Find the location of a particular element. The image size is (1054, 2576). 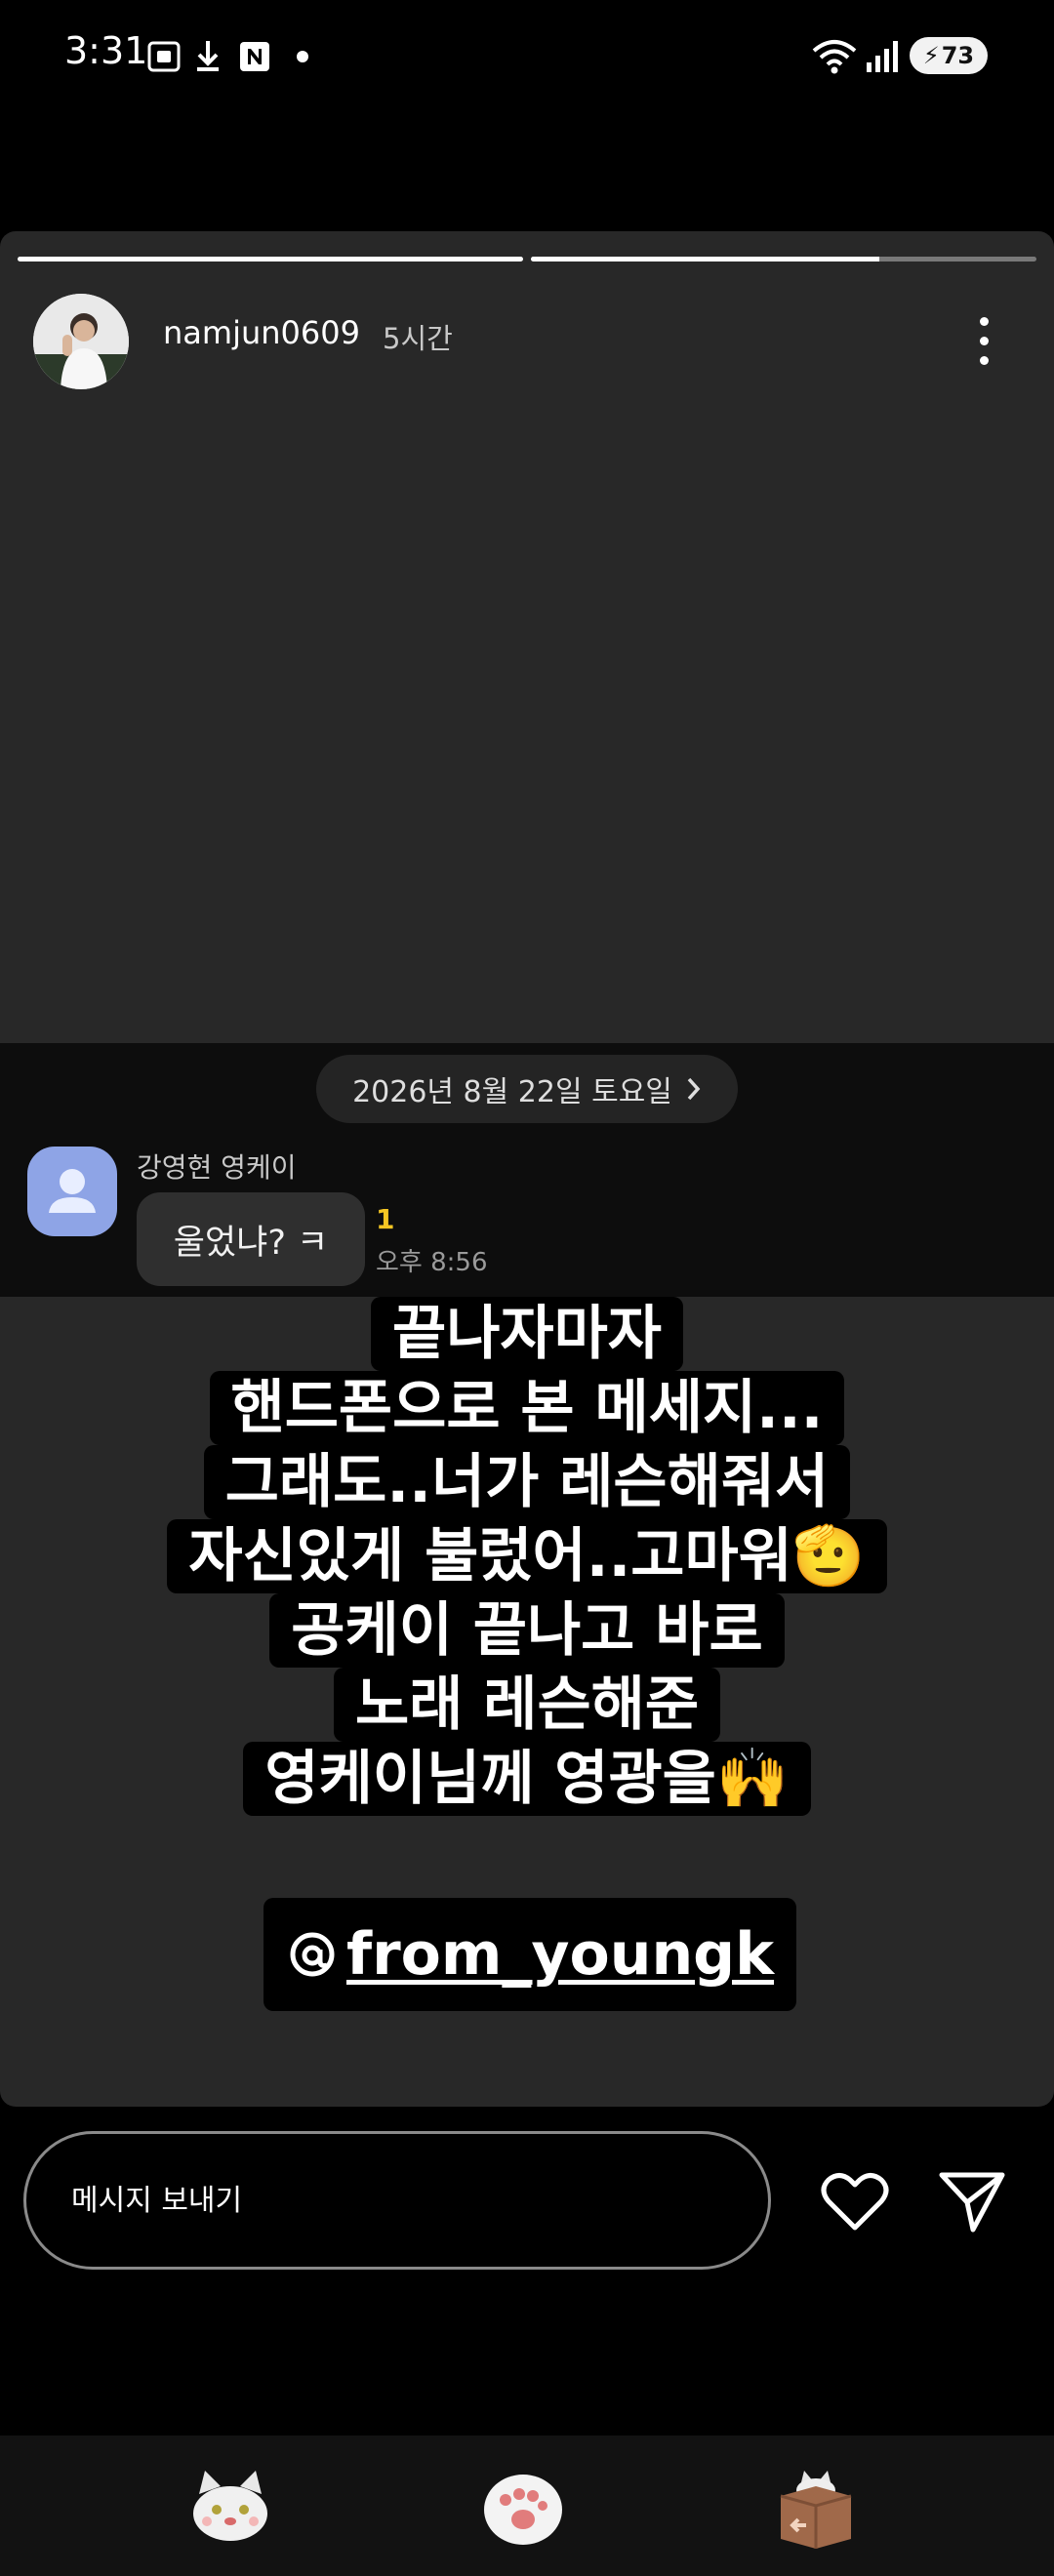

mention-username: from_youngk is located at coordinates (560, 1954).